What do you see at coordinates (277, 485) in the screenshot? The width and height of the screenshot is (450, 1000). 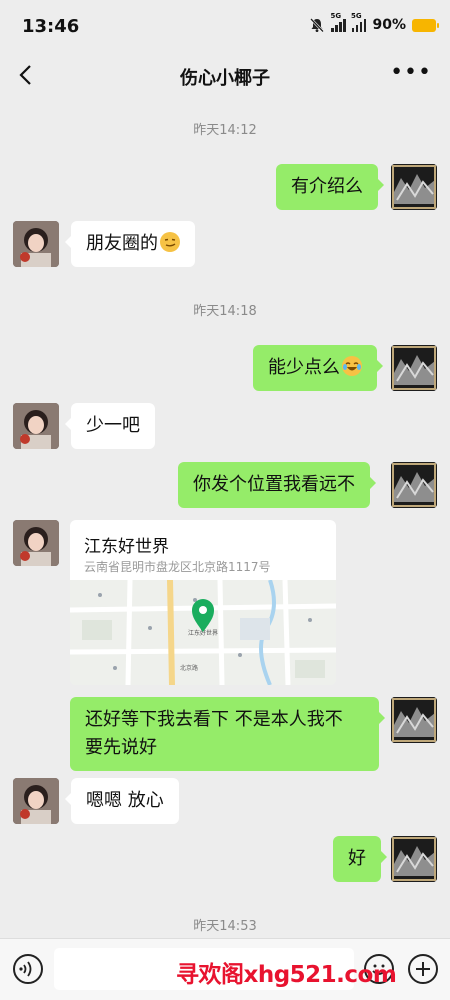 I see `message-bubble-sent: 你发个位置我看远不` at bounding box center [277, 485].